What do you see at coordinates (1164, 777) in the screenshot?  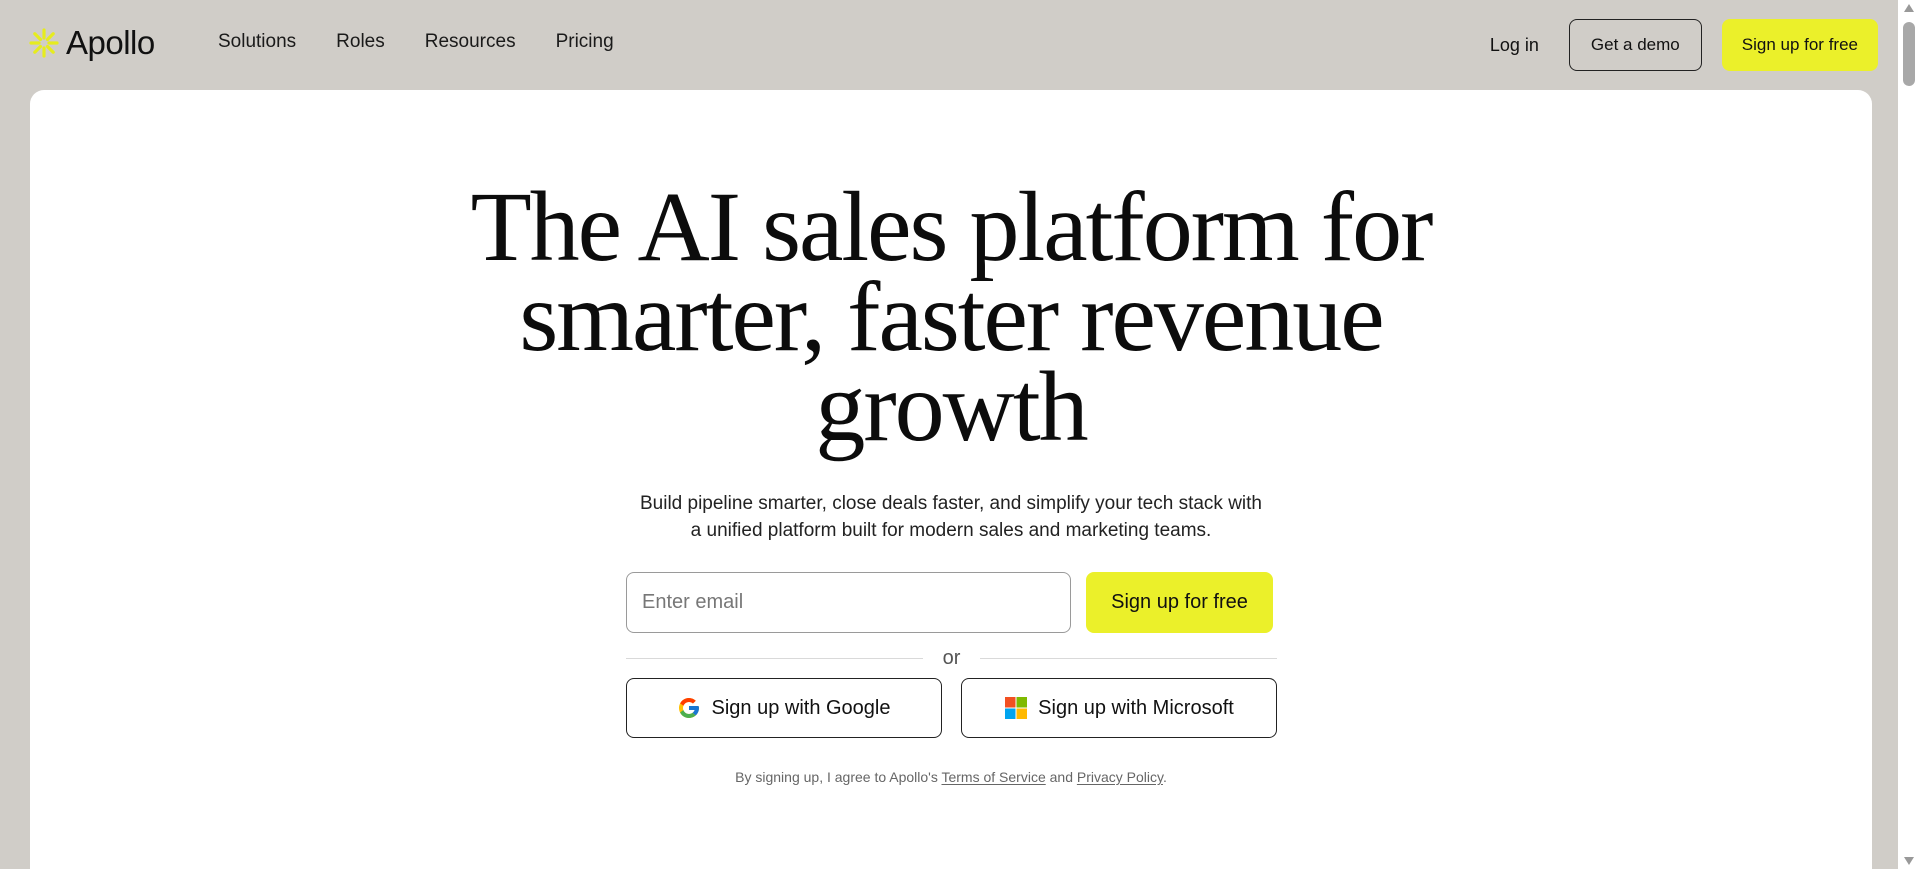 I see `legal-suffix: .` at bounding box center [1164, 777].